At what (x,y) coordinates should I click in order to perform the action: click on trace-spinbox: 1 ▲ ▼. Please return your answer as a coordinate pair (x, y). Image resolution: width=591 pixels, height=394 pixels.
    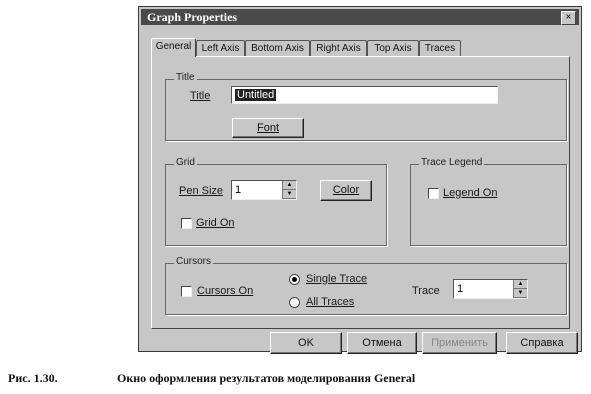
    Looking at the image, I should click on (490, 289).